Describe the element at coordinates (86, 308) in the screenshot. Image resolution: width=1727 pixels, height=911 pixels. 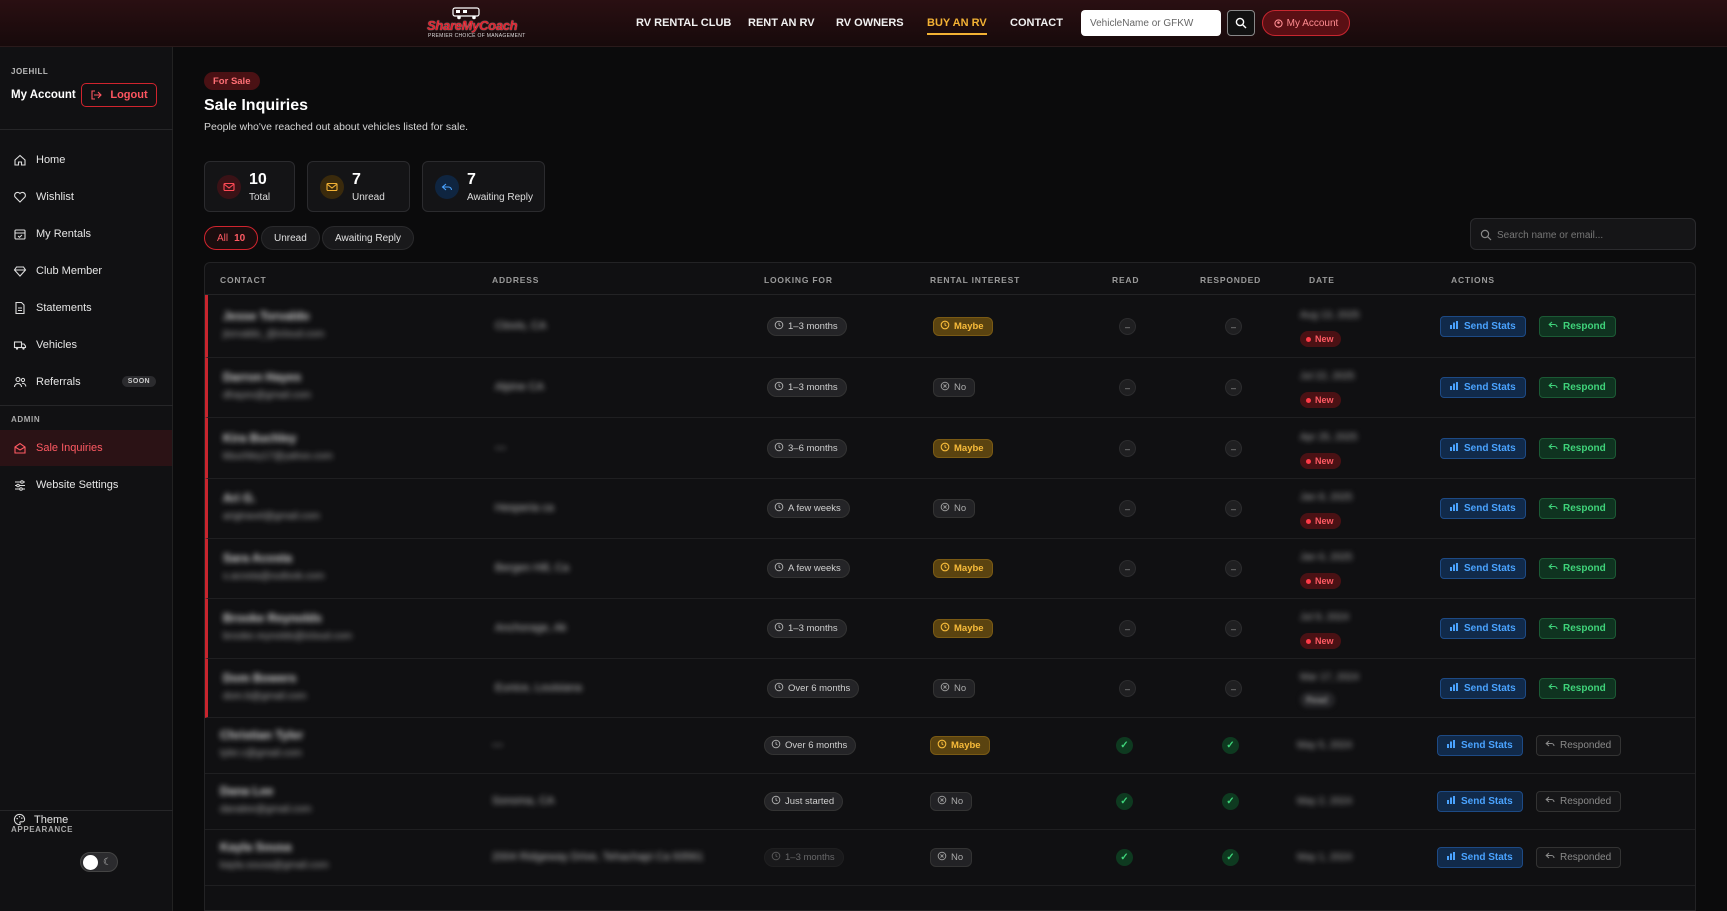
I see `sidebar-item-statements: Statements` at that location.